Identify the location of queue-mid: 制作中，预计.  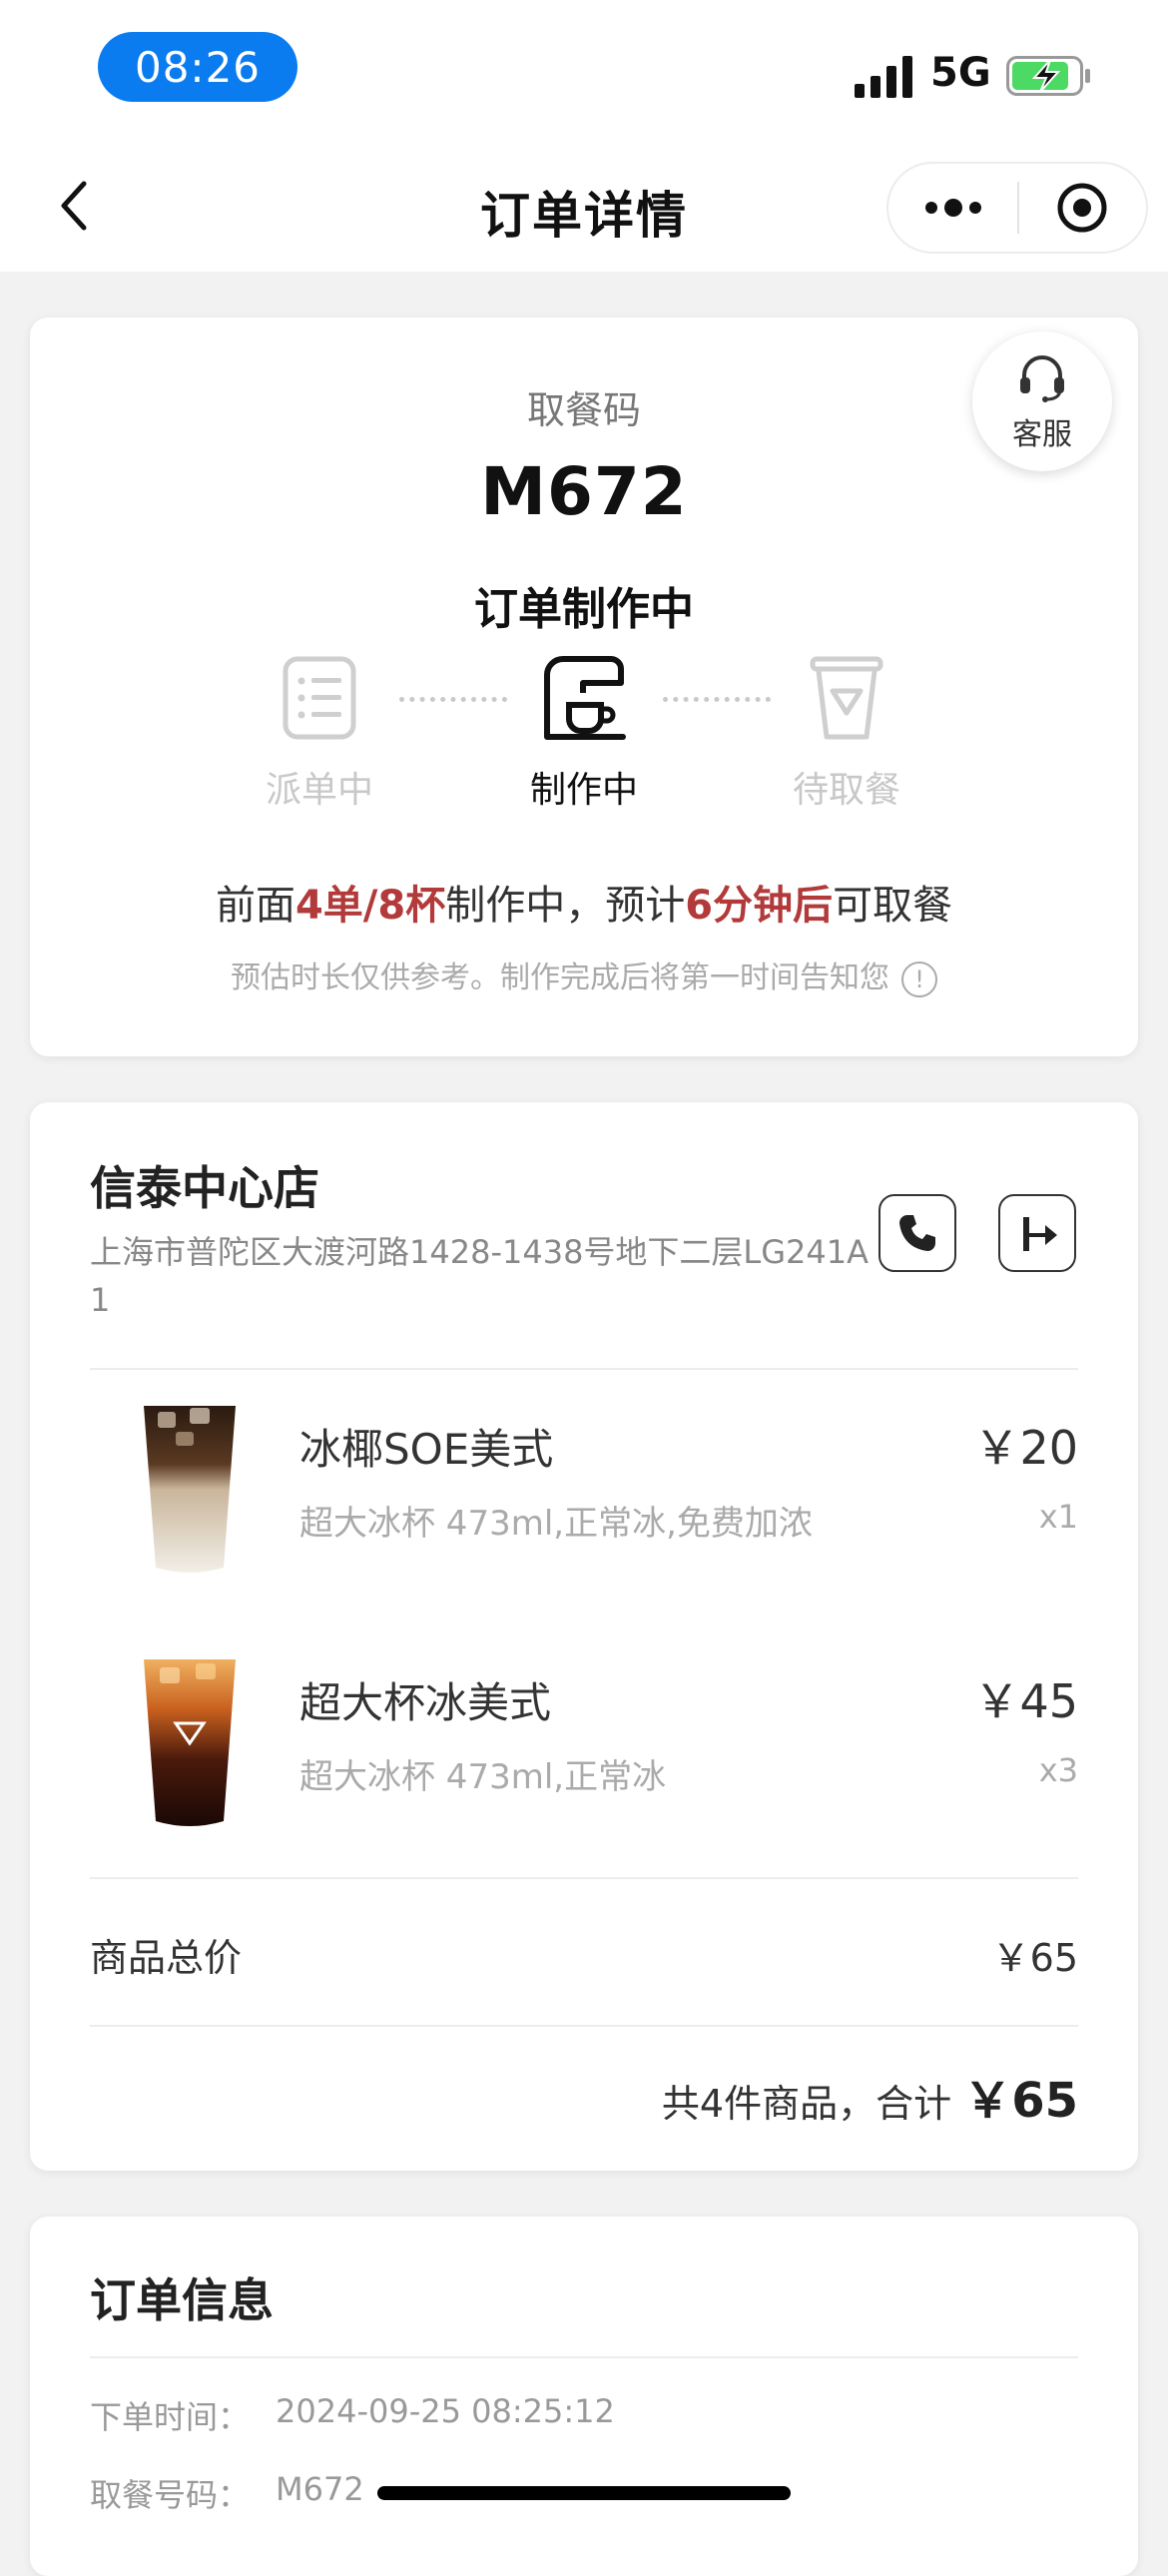
(565, 906).